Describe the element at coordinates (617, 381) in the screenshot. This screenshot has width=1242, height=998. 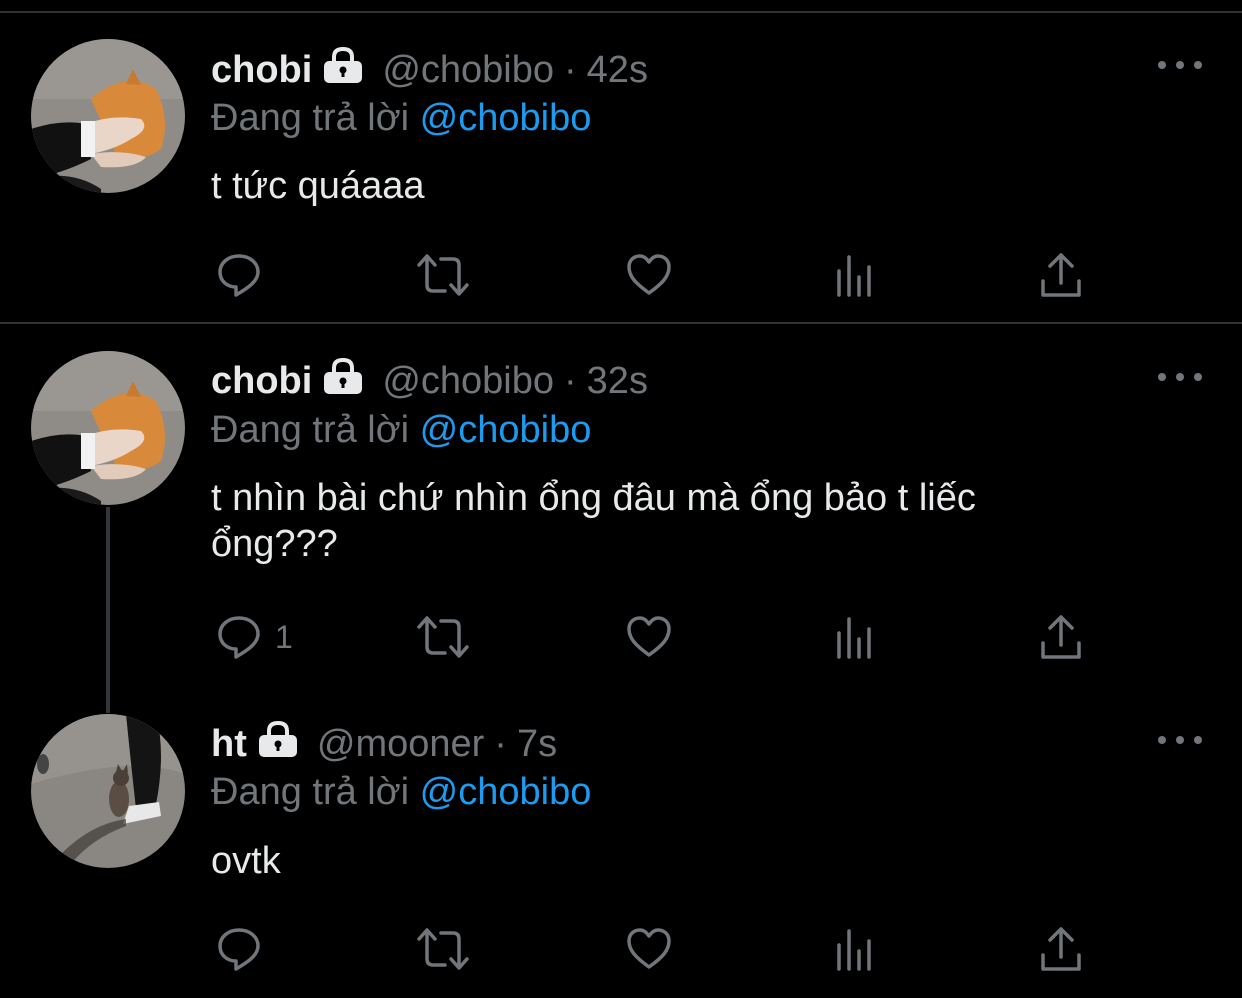
I see `timestamp: 32s` at that location.